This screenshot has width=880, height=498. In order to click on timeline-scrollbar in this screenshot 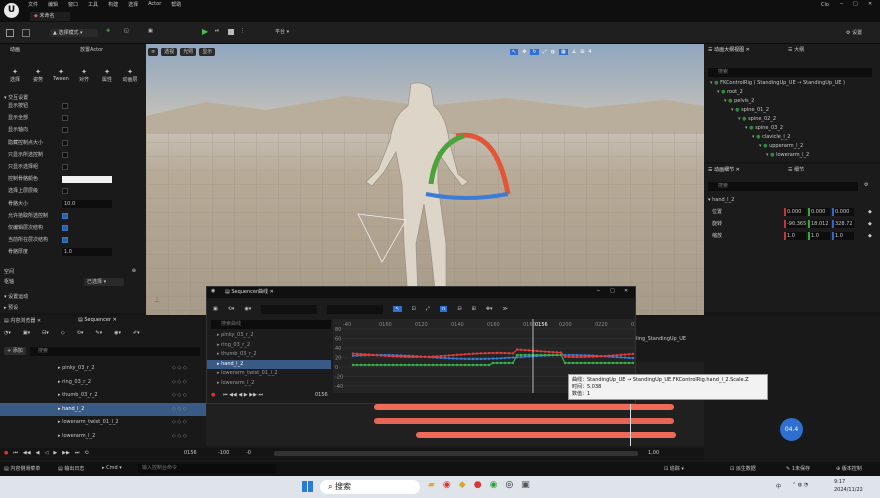, I will do `click(456, 453)`.